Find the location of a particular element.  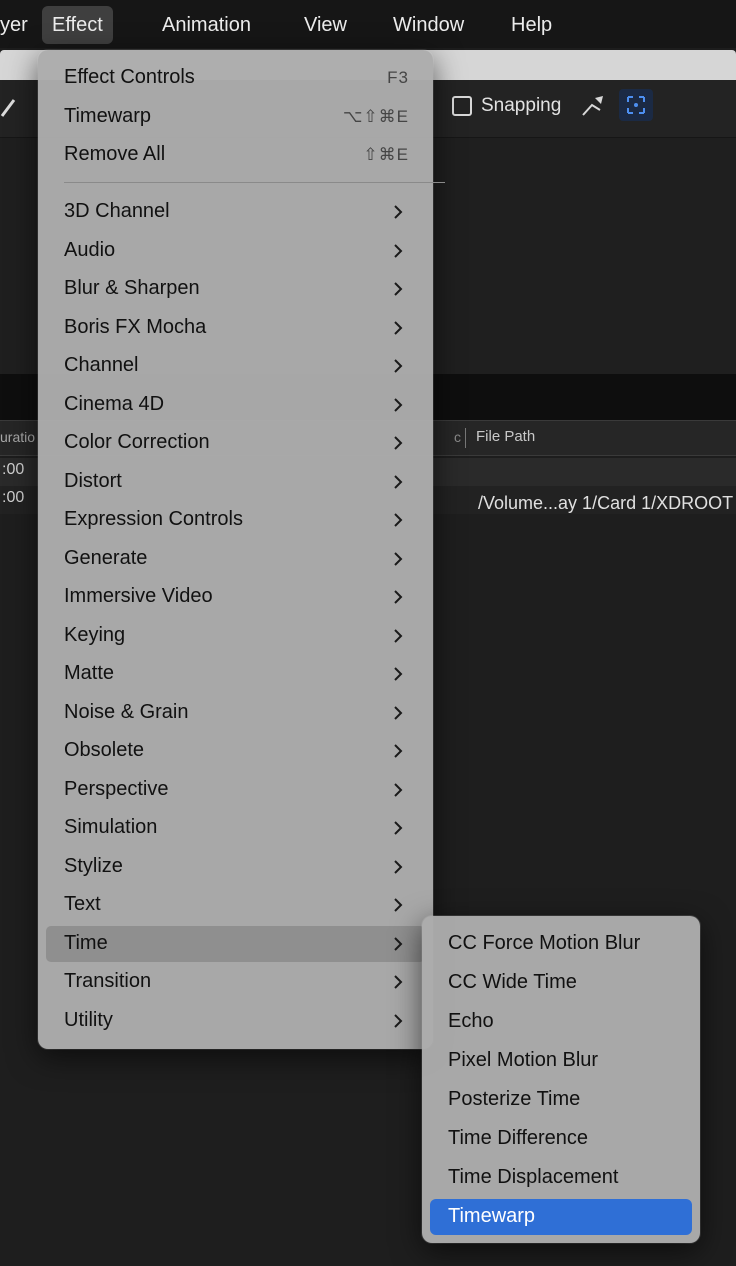

submenu-item-timewarp: Timewarp is located at coordinates (561, 1217).